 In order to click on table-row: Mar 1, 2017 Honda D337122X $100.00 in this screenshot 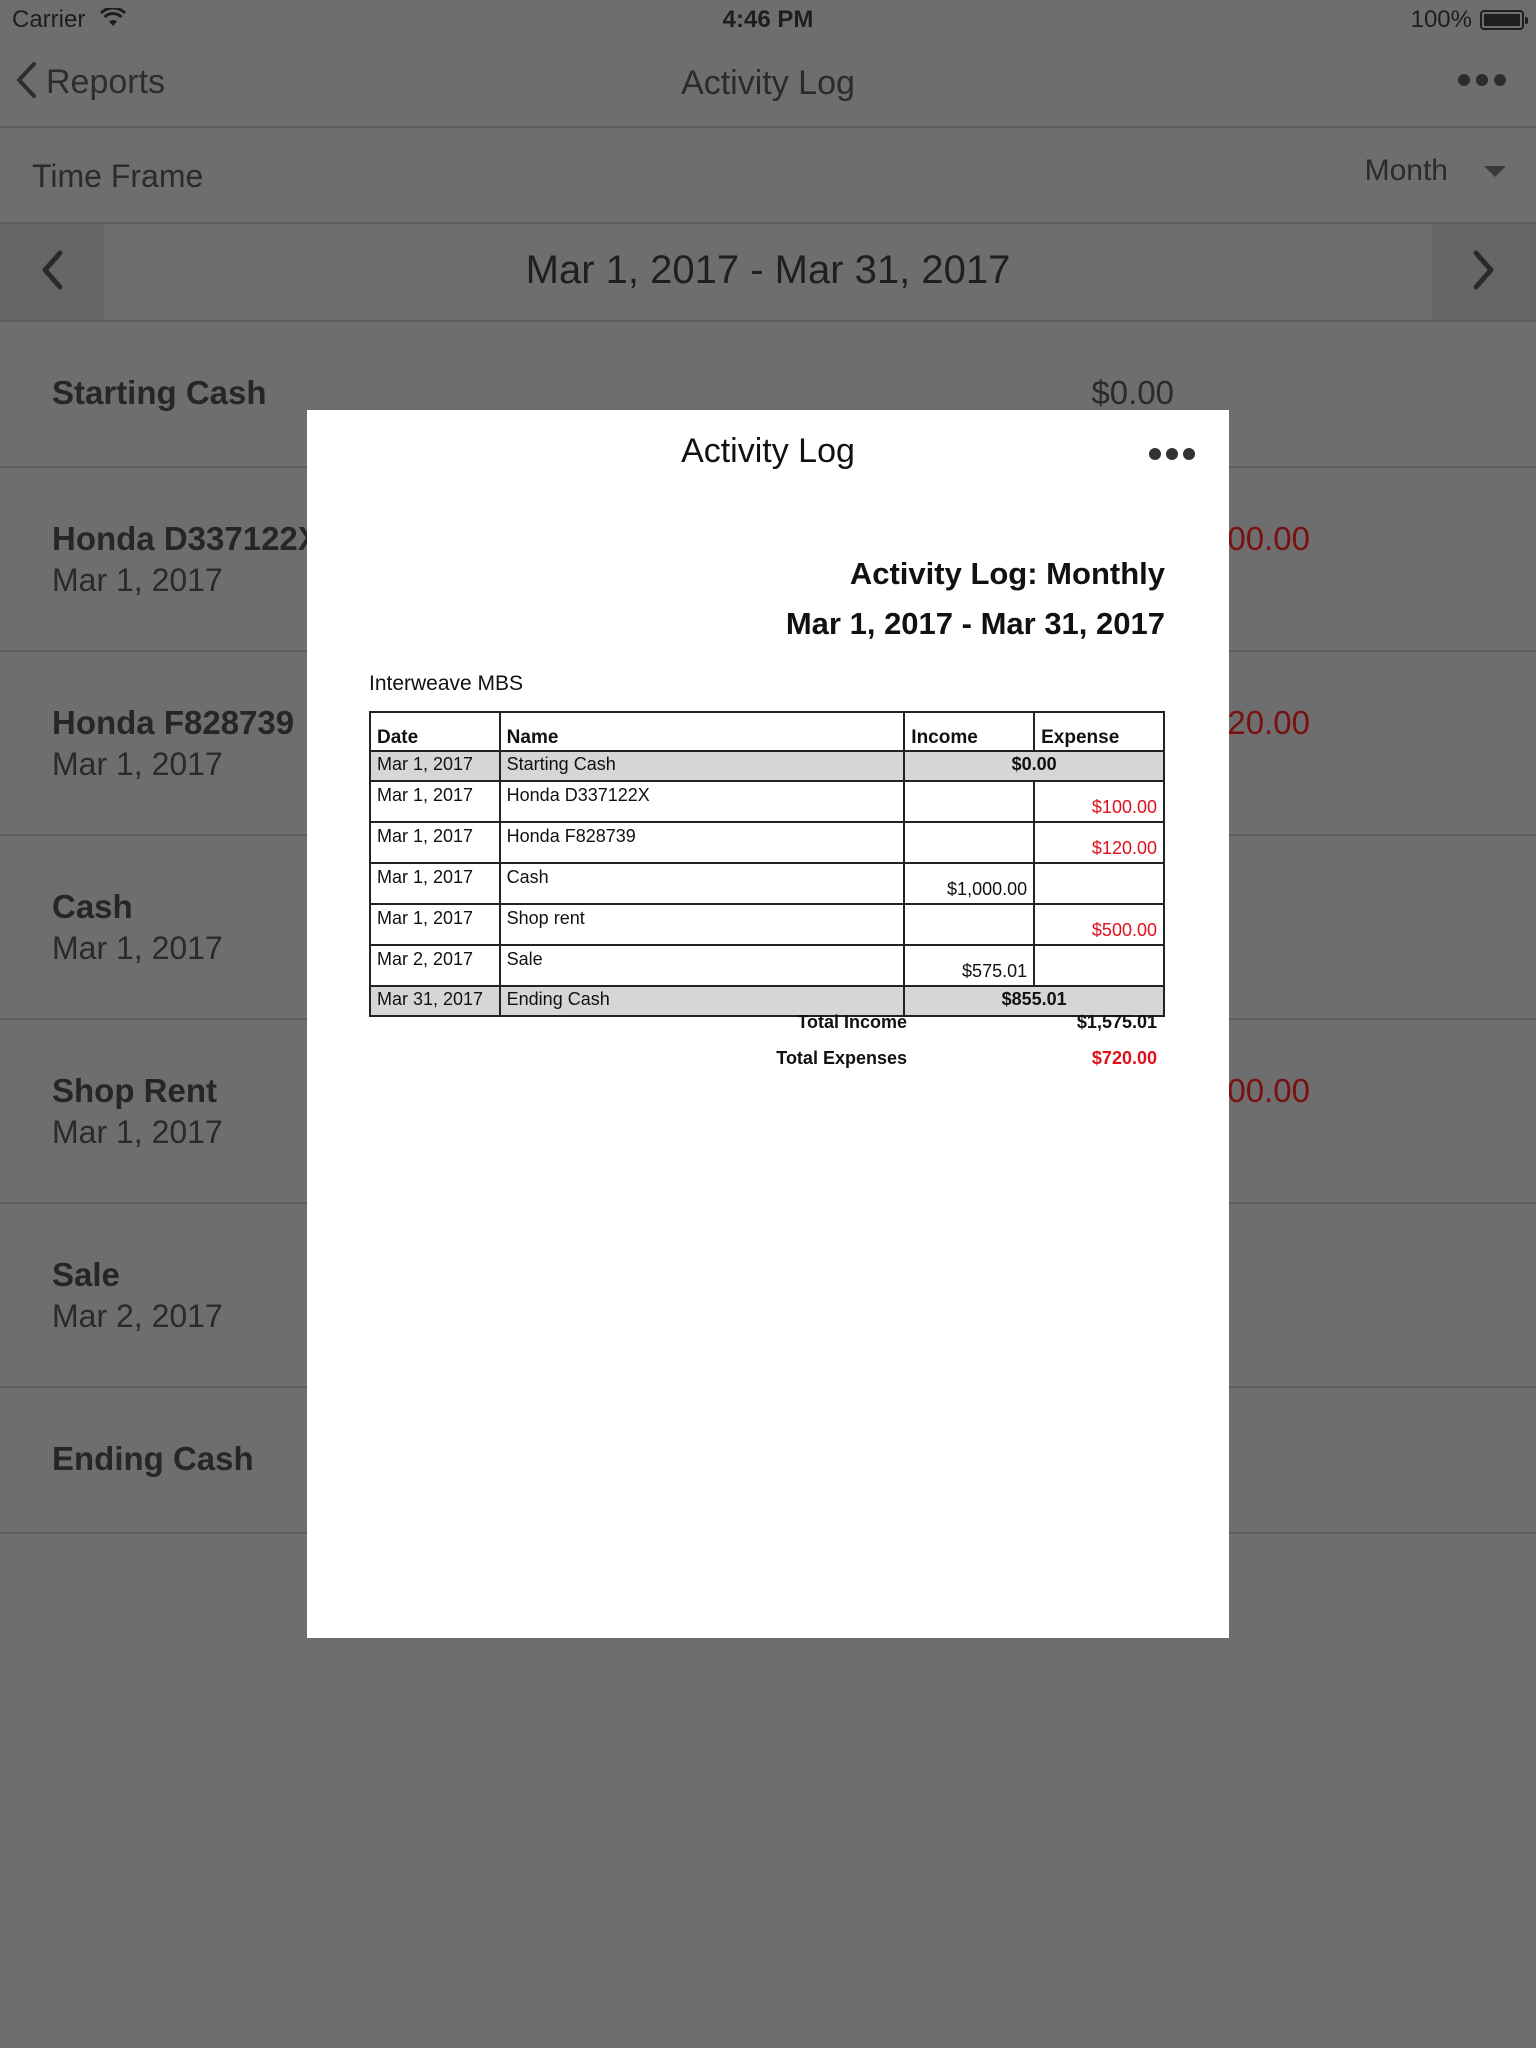, I will do `click(767, 801)`.